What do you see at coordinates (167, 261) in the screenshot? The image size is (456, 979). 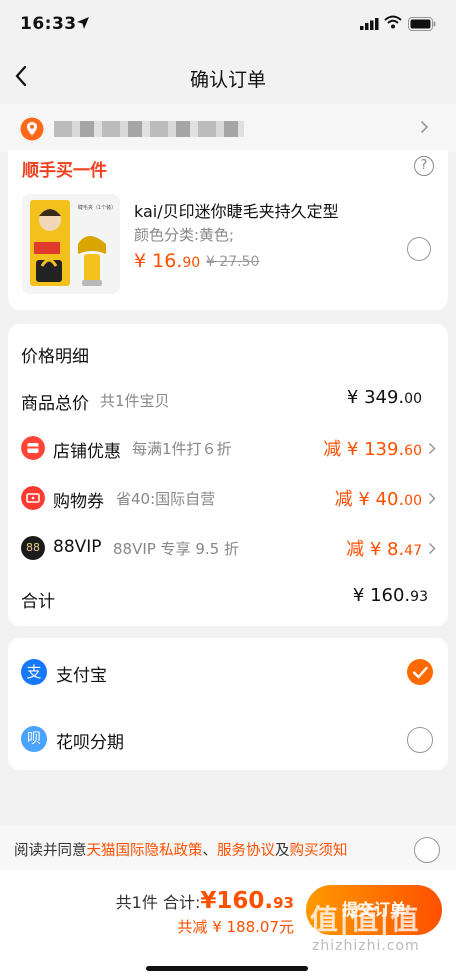 I see `product-price: ¥ 16.90` at bounding box center [167, 261].